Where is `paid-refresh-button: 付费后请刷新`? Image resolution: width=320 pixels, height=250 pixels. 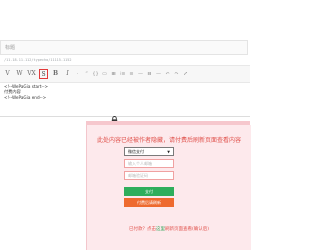 paid-refresh-button: 付费后请刷新 is located at coordinates (149, 202).